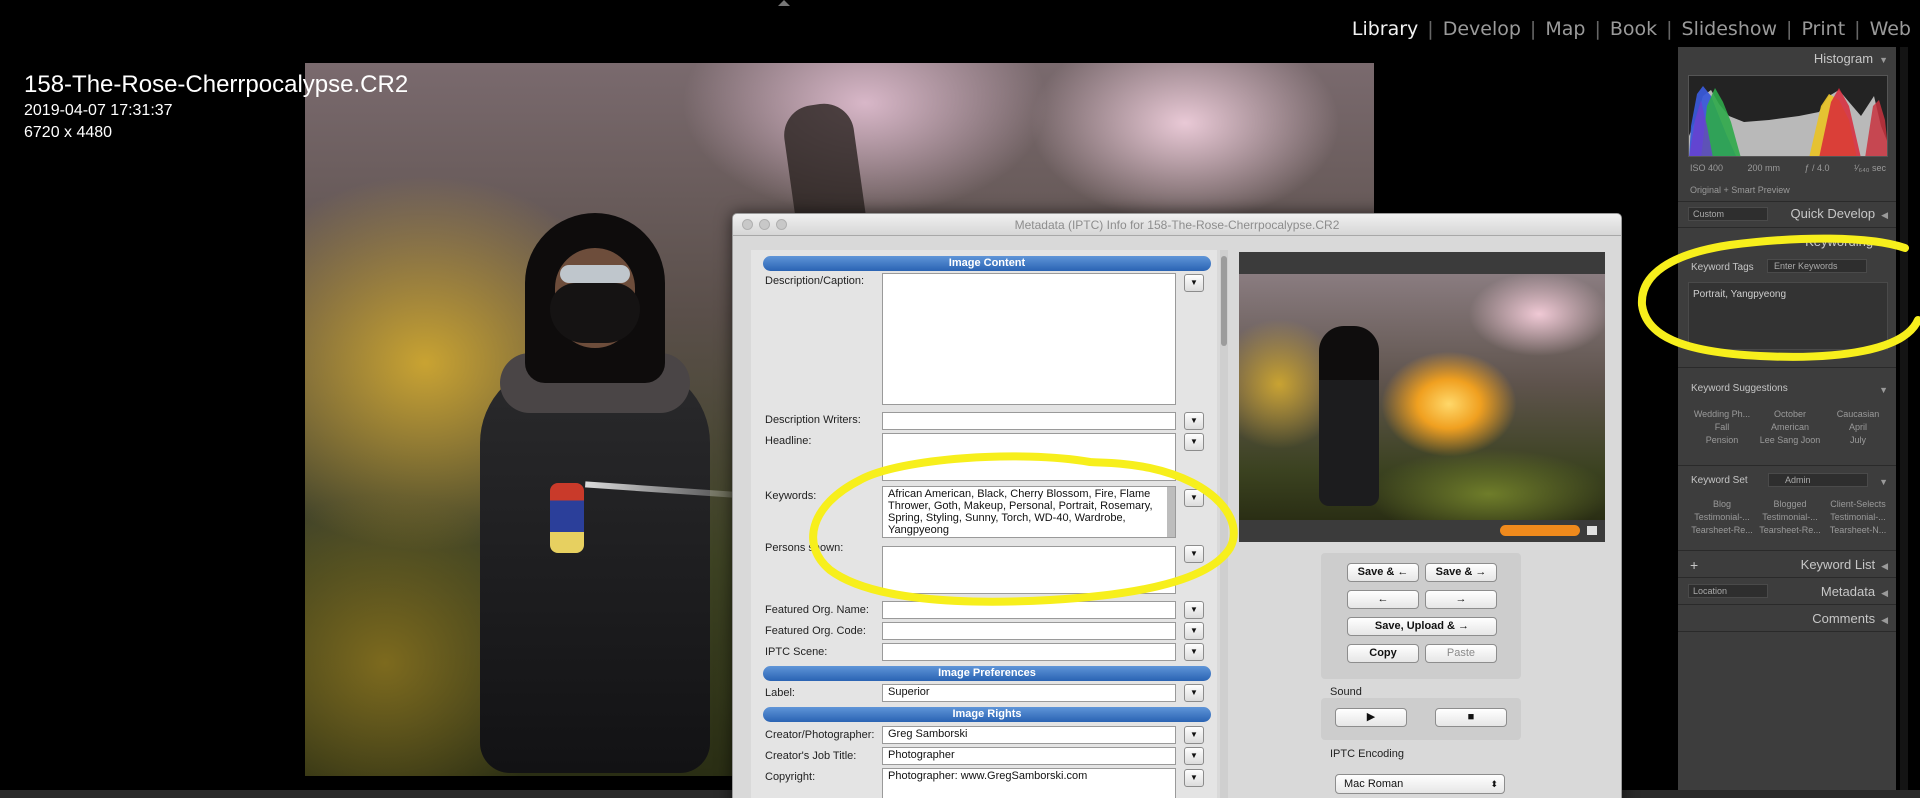 This screenshot has width=1920, height=798. Describe the element at coordinates (987, 263) in the screenshot. I see `section-image-content: Image Content` at that location.